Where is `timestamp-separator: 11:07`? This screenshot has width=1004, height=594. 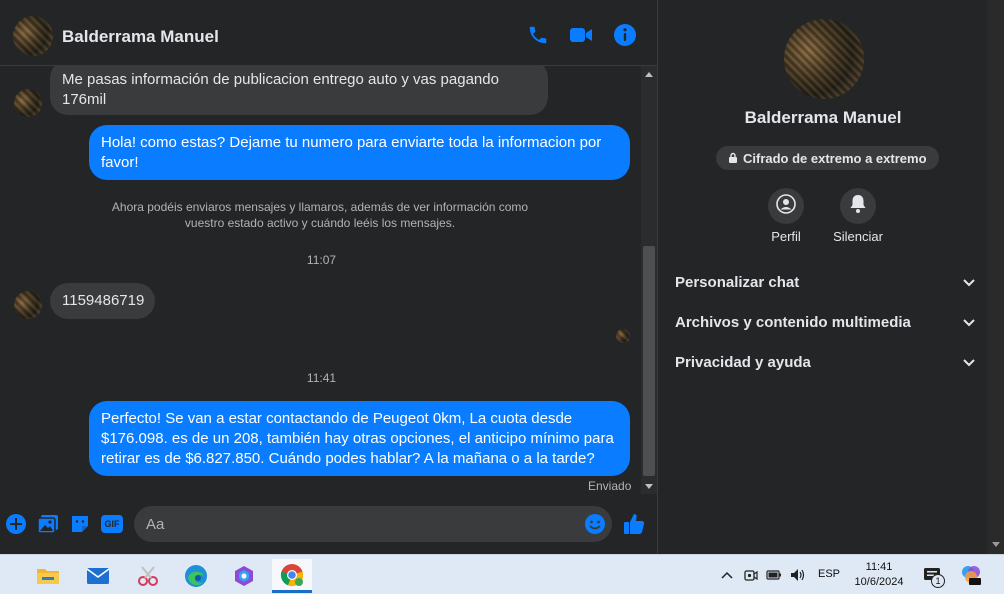
timestamp-separator: 11:07 is located at coordinates (321, 260).